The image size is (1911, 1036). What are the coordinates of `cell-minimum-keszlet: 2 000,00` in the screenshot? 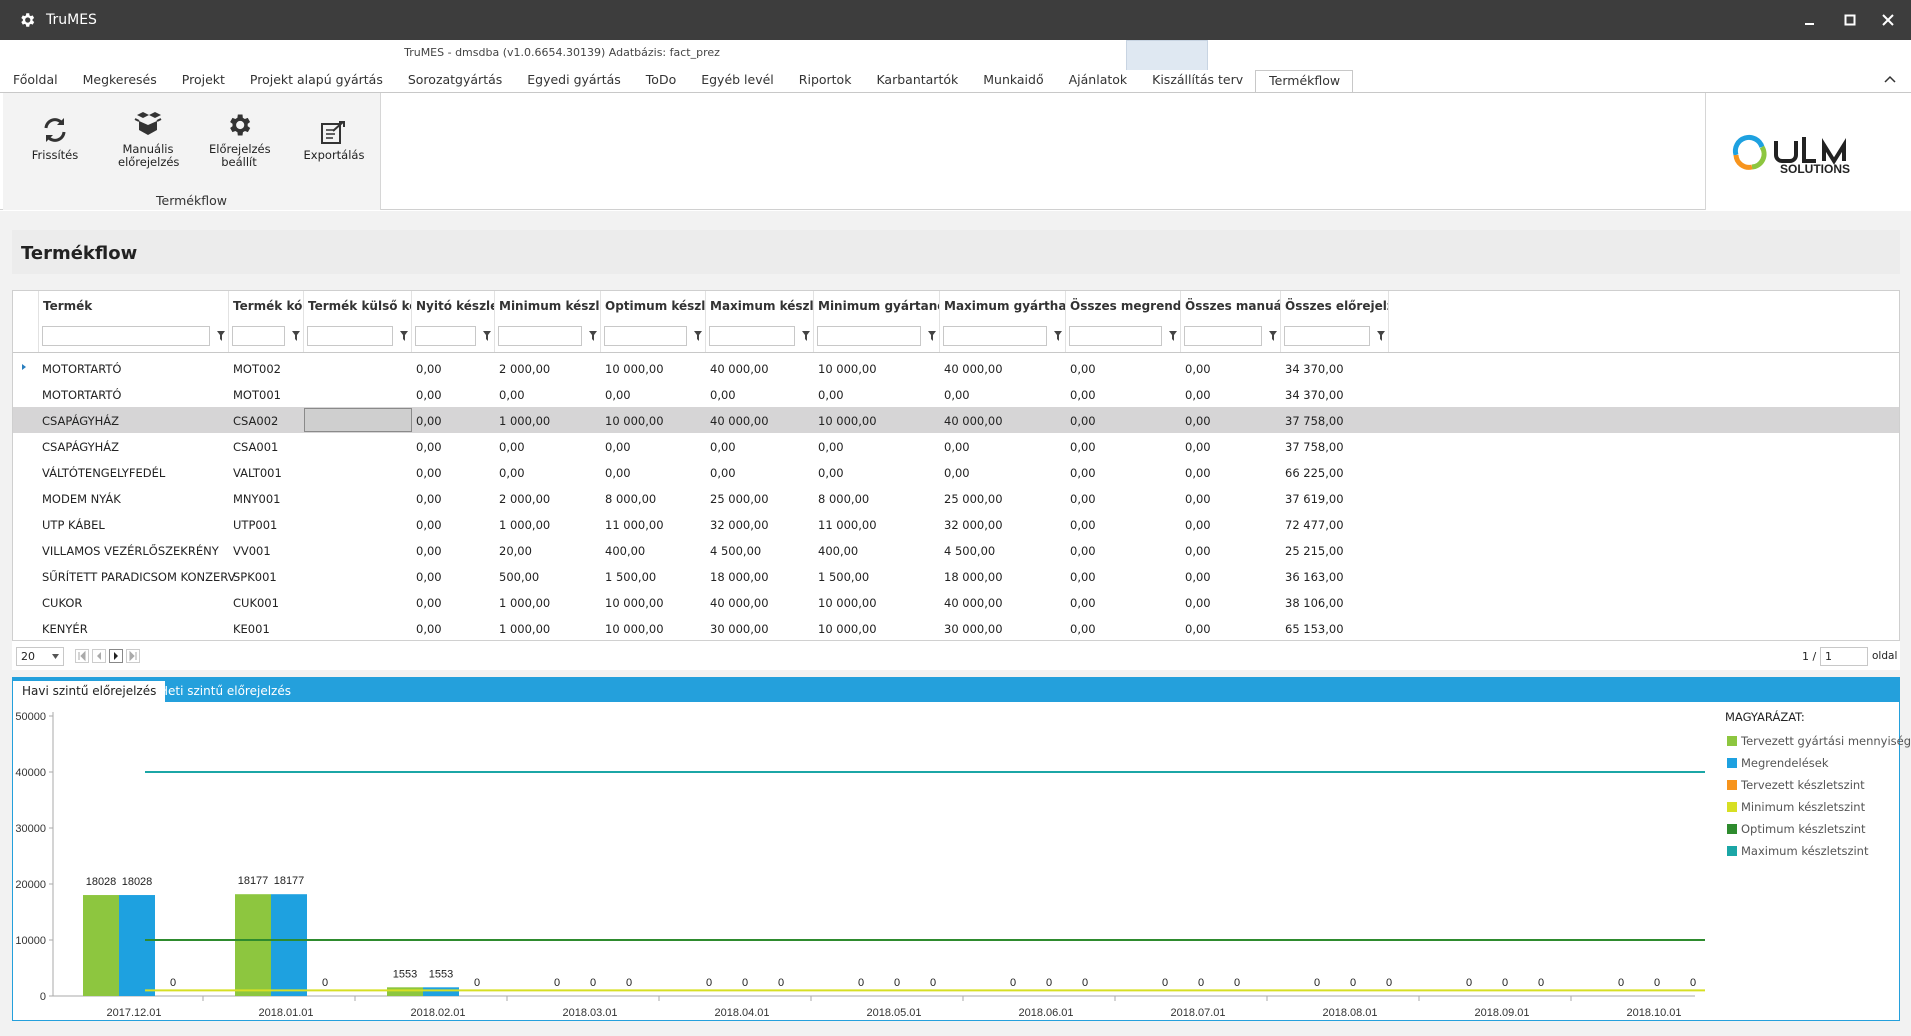 It's located at (524, 369).